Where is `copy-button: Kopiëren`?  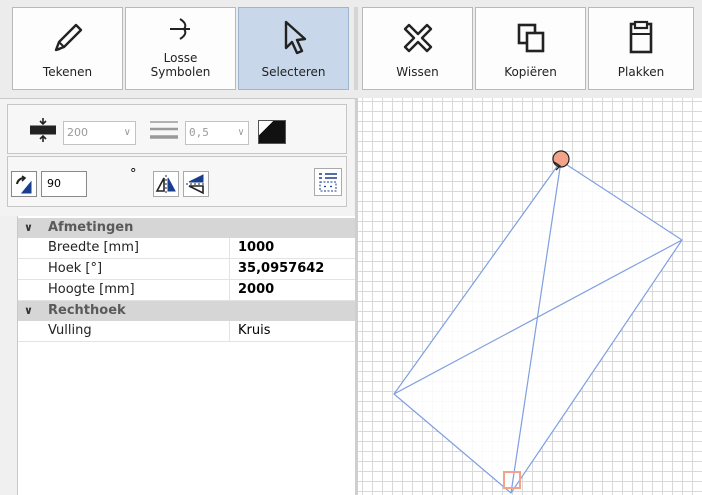 copy-button: Kopiëren is located at coordinates (530, 48).